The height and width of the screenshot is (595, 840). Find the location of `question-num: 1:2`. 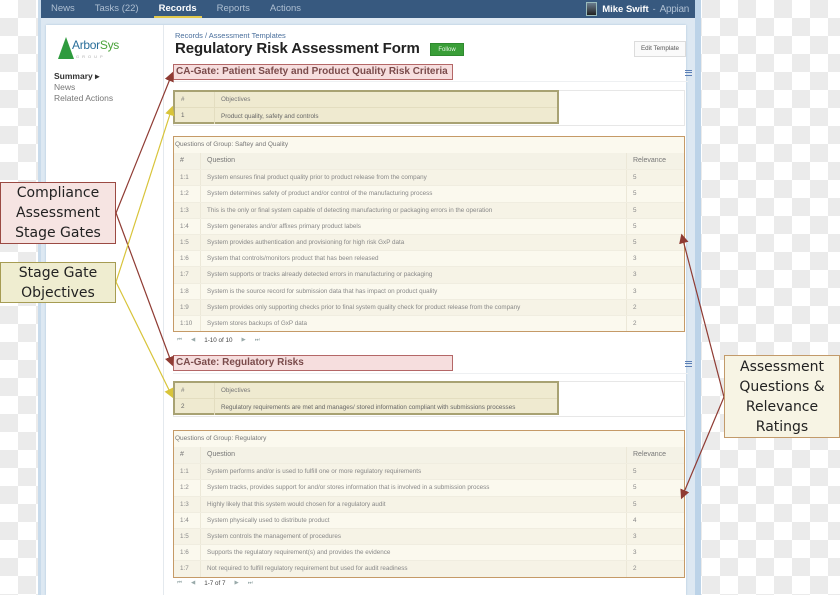

question-num: 1:2 is located at coordinates (187, 194).